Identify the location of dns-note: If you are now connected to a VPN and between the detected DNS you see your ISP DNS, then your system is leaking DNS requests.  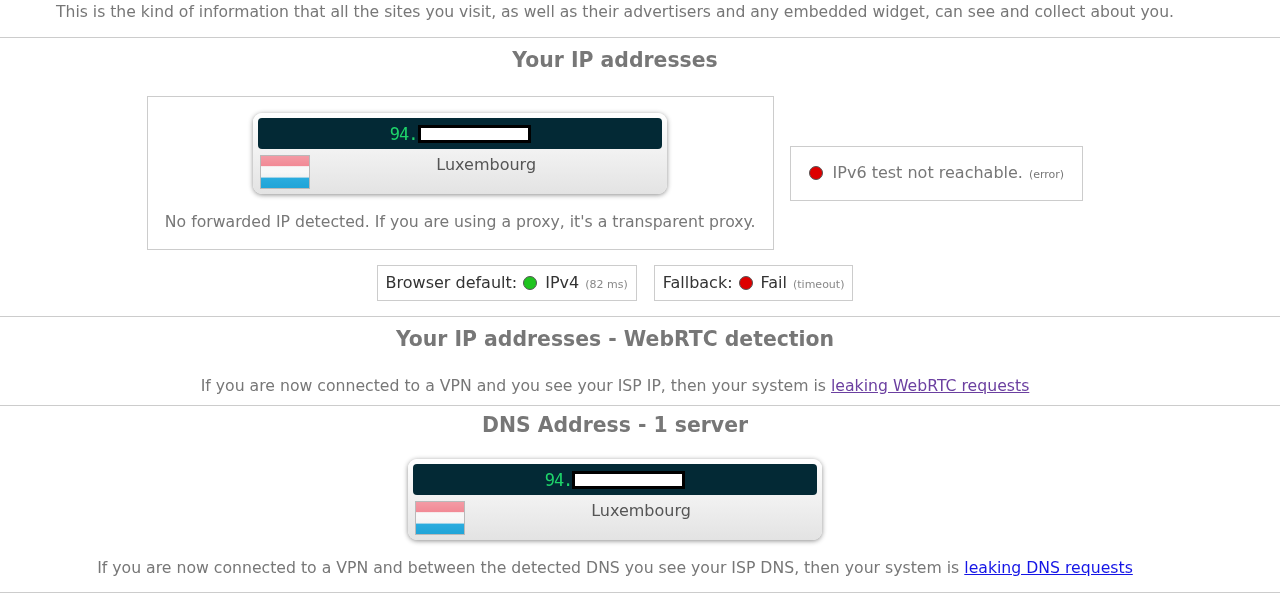
(615, 568).